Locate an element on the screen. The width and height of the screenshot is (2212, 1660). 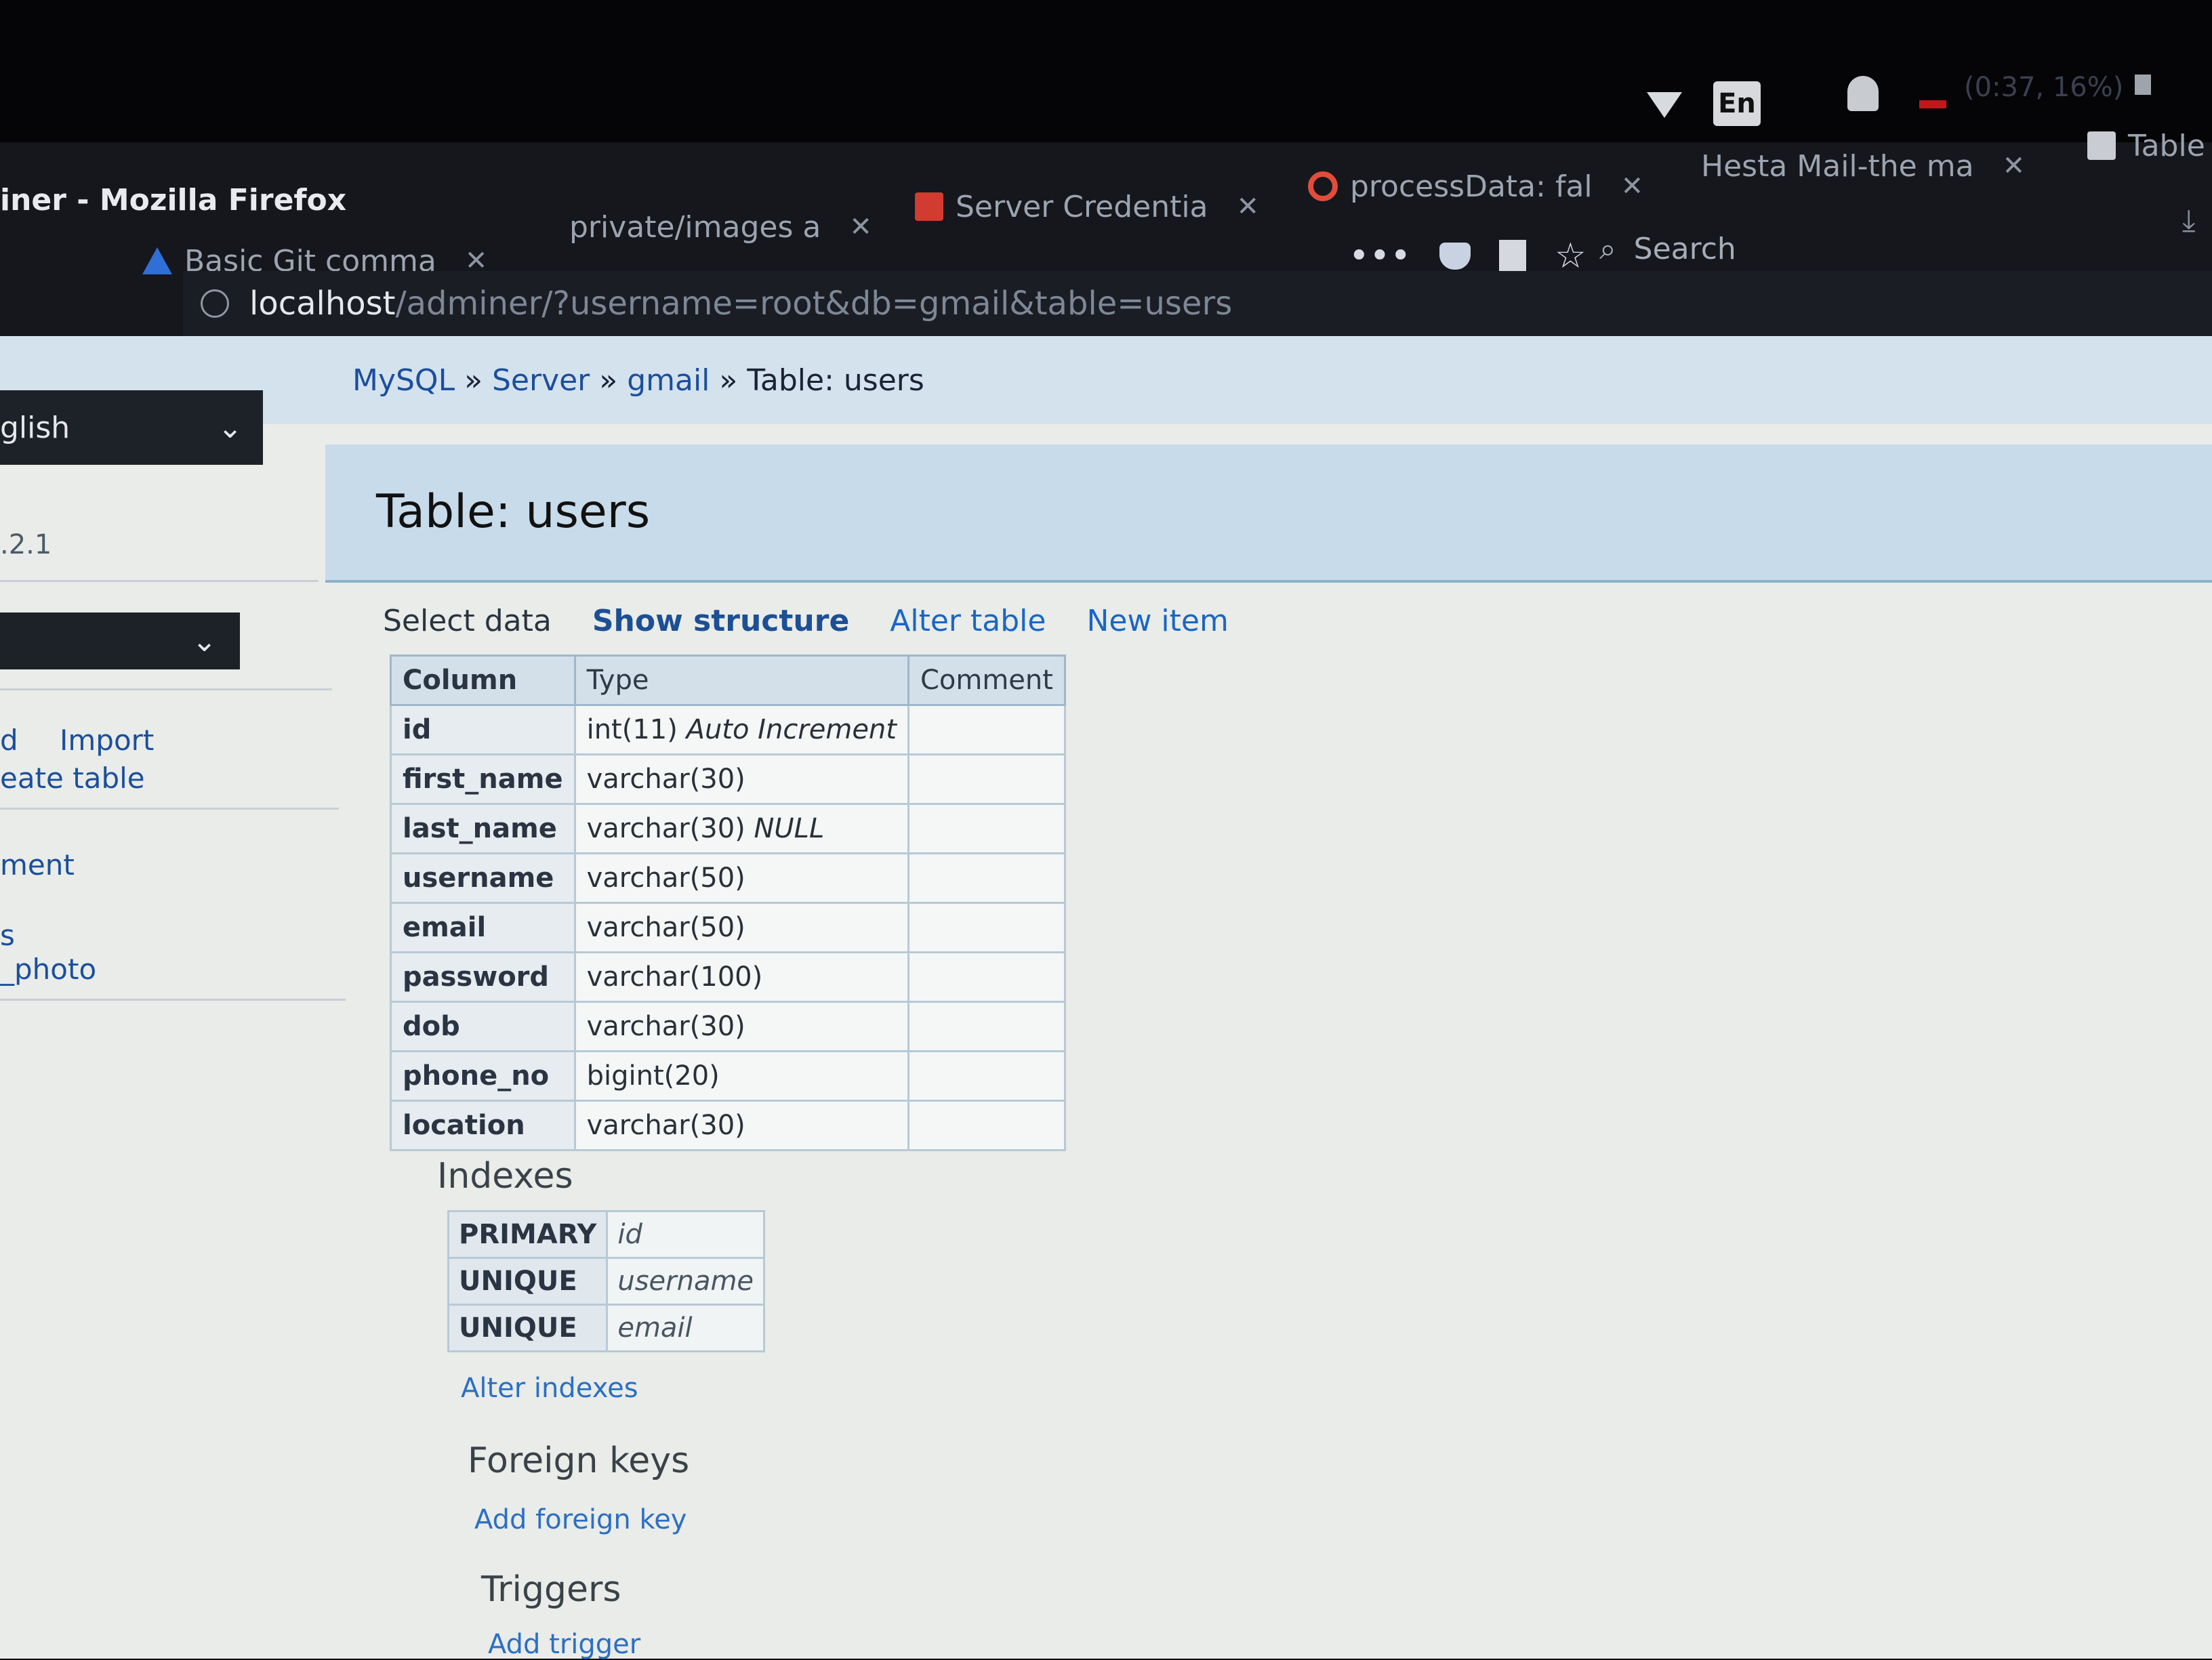
table-row: password varchar(100) is located at coordinates (728, 977).